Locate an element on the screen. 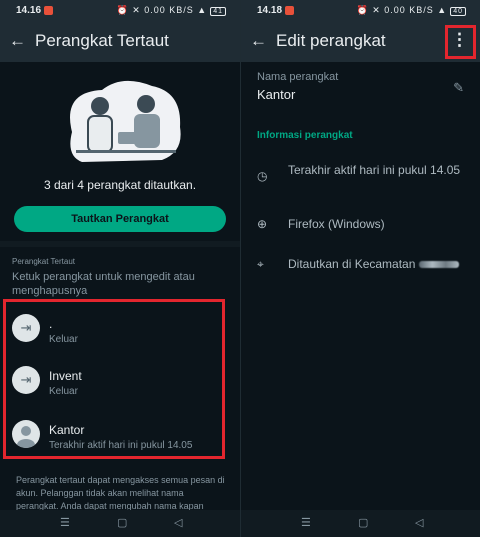 Image resolution: width=480 pixels, height=537 pixels. redacted-location is located at coordinates (438, 265).